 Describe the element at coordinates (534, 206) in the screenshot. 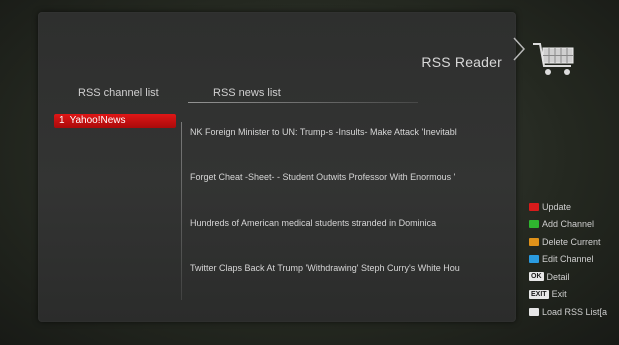

I see `red-key-icon` at that location.